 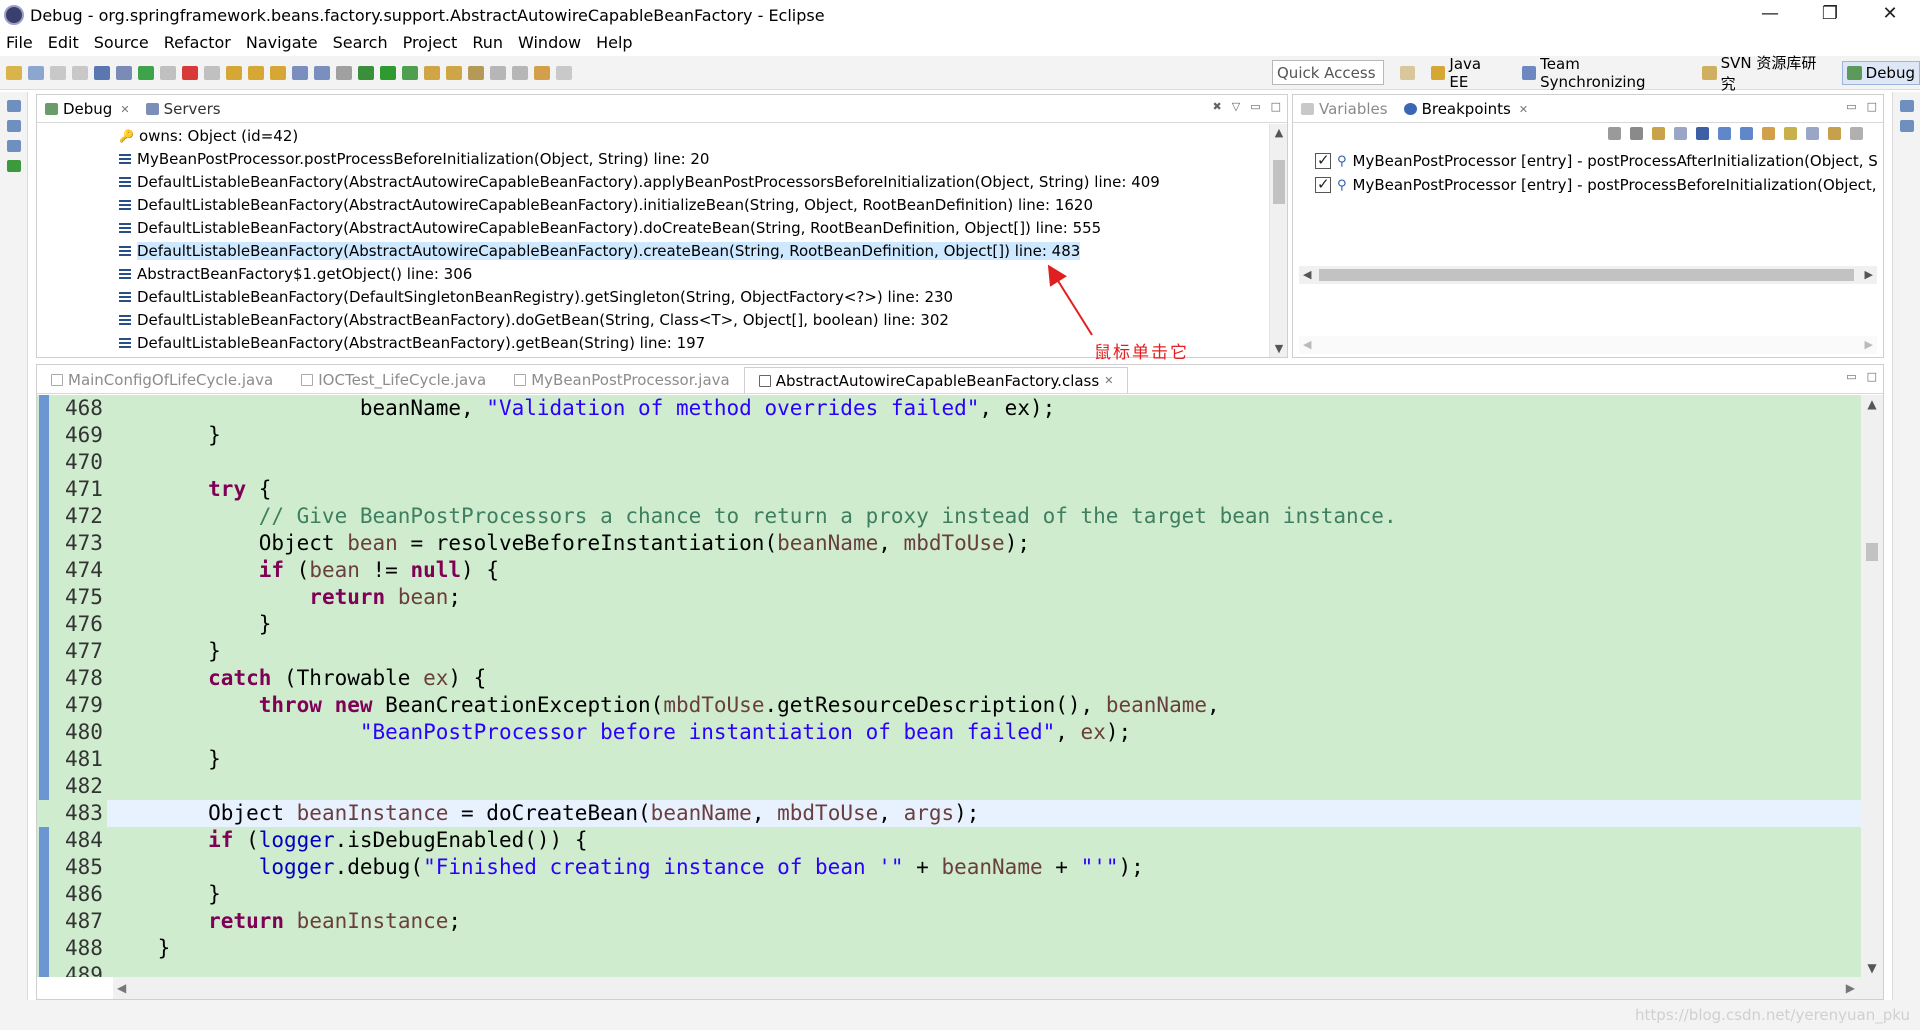 I want to click on code-line: 482, so click(x=949, y=786).